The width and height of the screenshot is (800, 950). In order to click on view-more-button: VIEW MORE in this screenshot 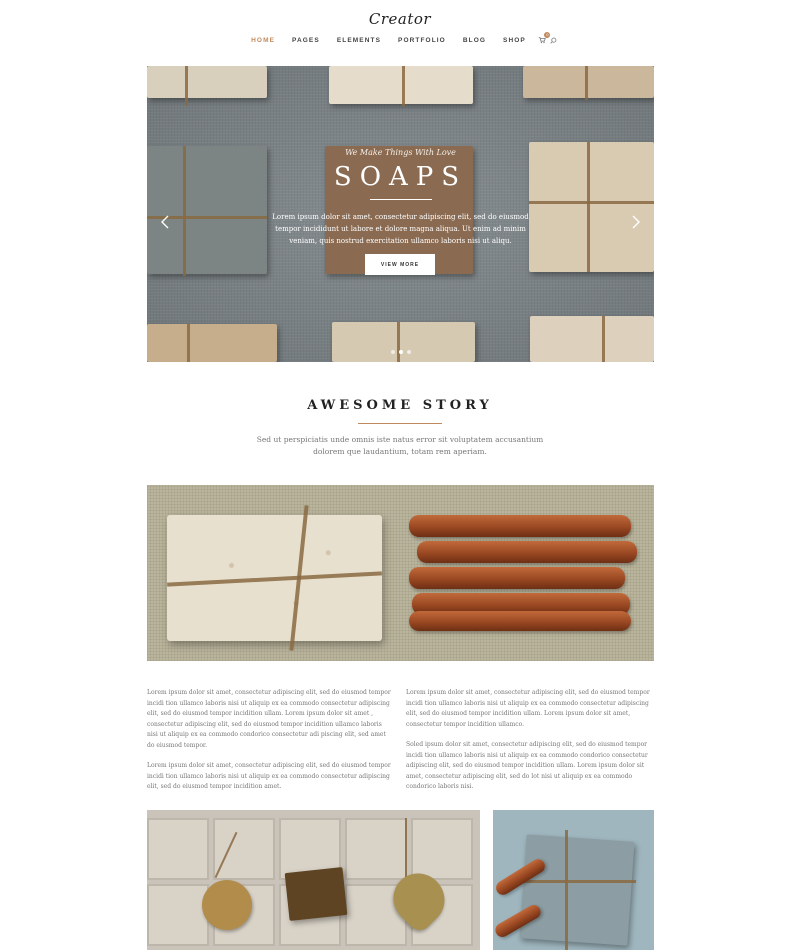, I will do `click(400, 264)`.